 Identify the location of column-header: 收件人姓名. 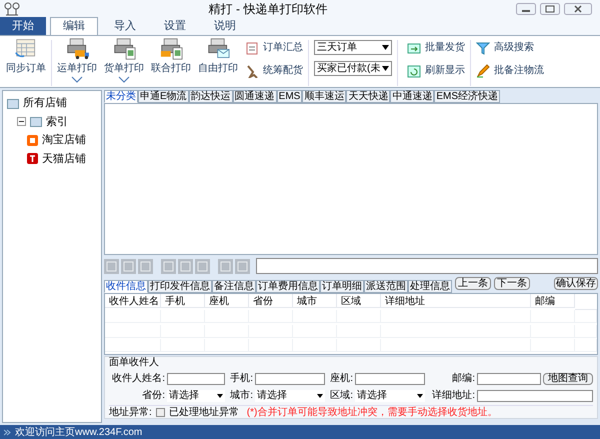
(133, 301).